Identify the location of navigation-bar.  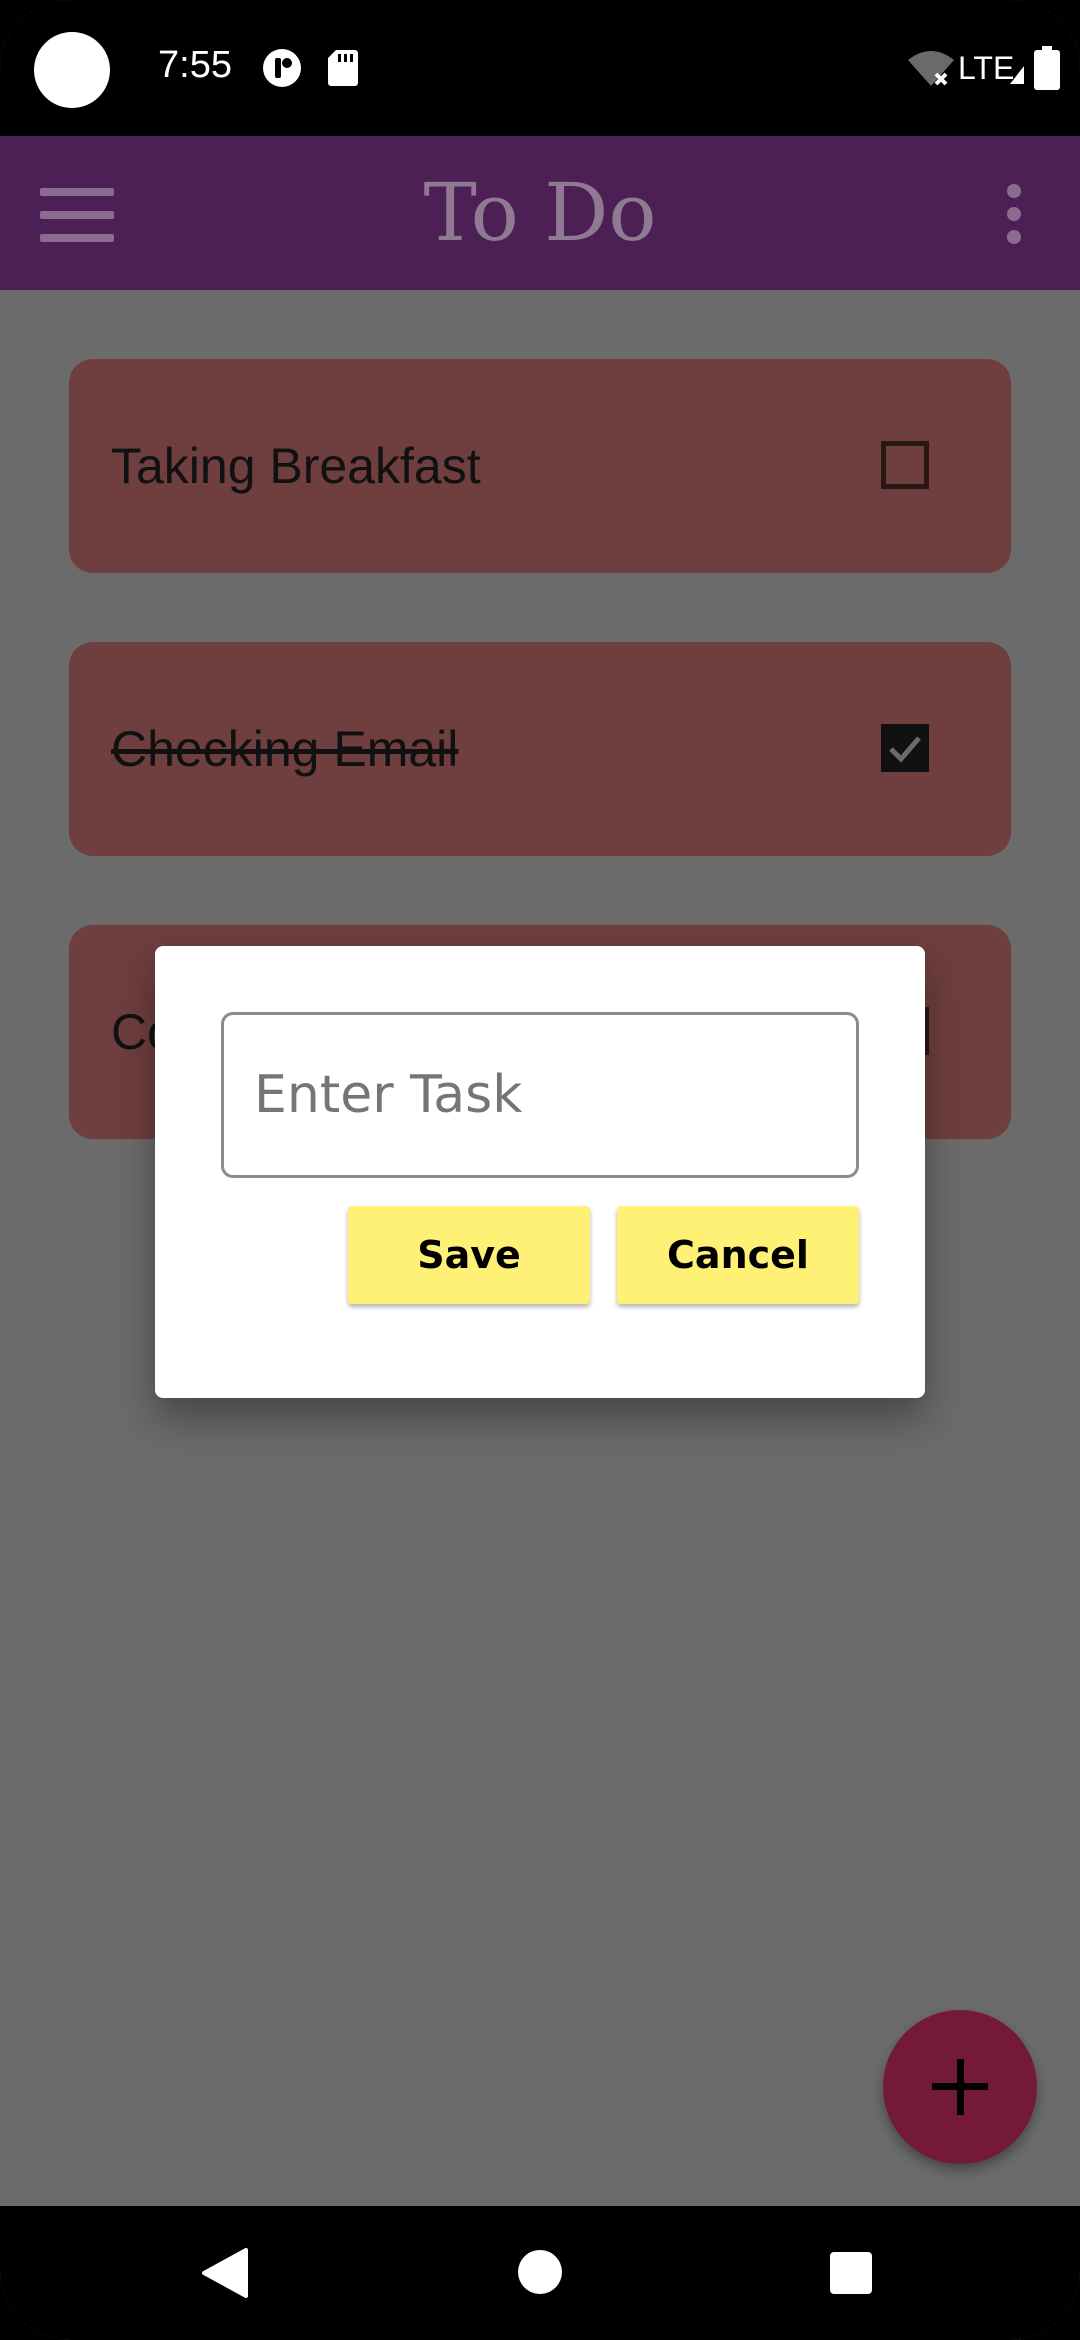
(540, 2273).